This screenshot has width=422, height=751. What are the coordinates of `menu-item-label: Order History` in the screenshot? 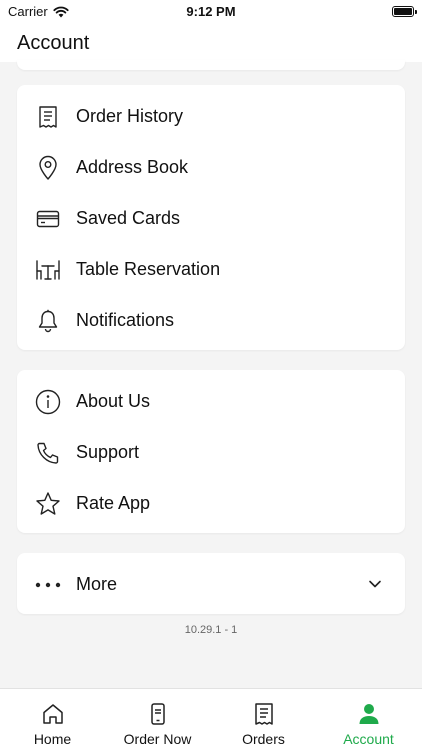 It's located at (130, 116).